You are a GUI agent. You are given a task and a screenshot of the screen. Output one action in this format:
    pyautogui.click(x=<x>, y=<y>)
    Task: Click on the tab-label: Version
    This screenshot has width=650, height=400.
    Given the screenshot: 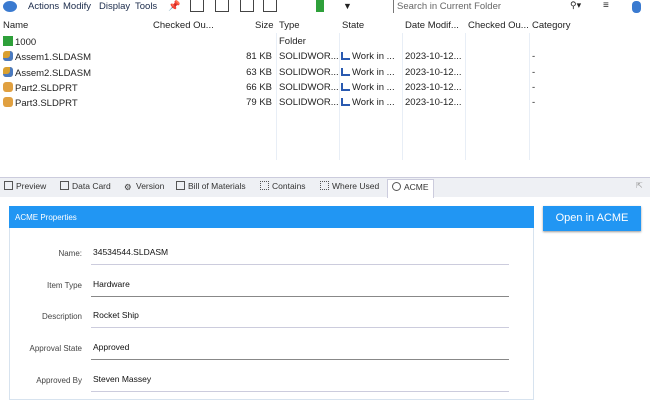 What is the action you would take?
    pyautogui.click(x=150, y=186)
    